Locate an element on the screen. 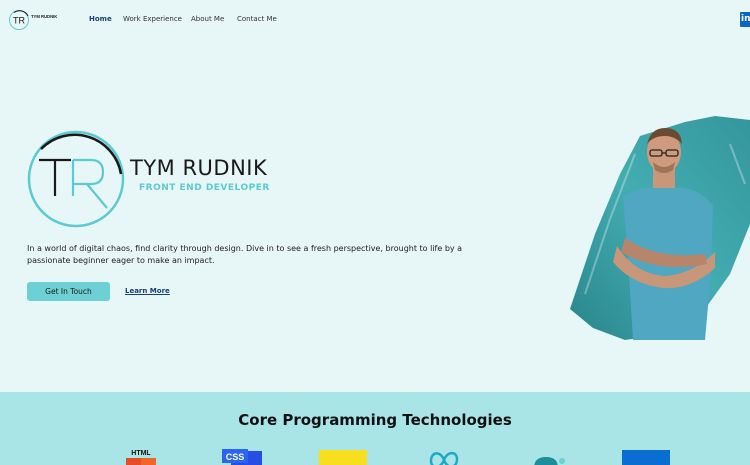 This screenshot has width=750, height=465. svg-text: HTML is located at coordinates (141, 453).